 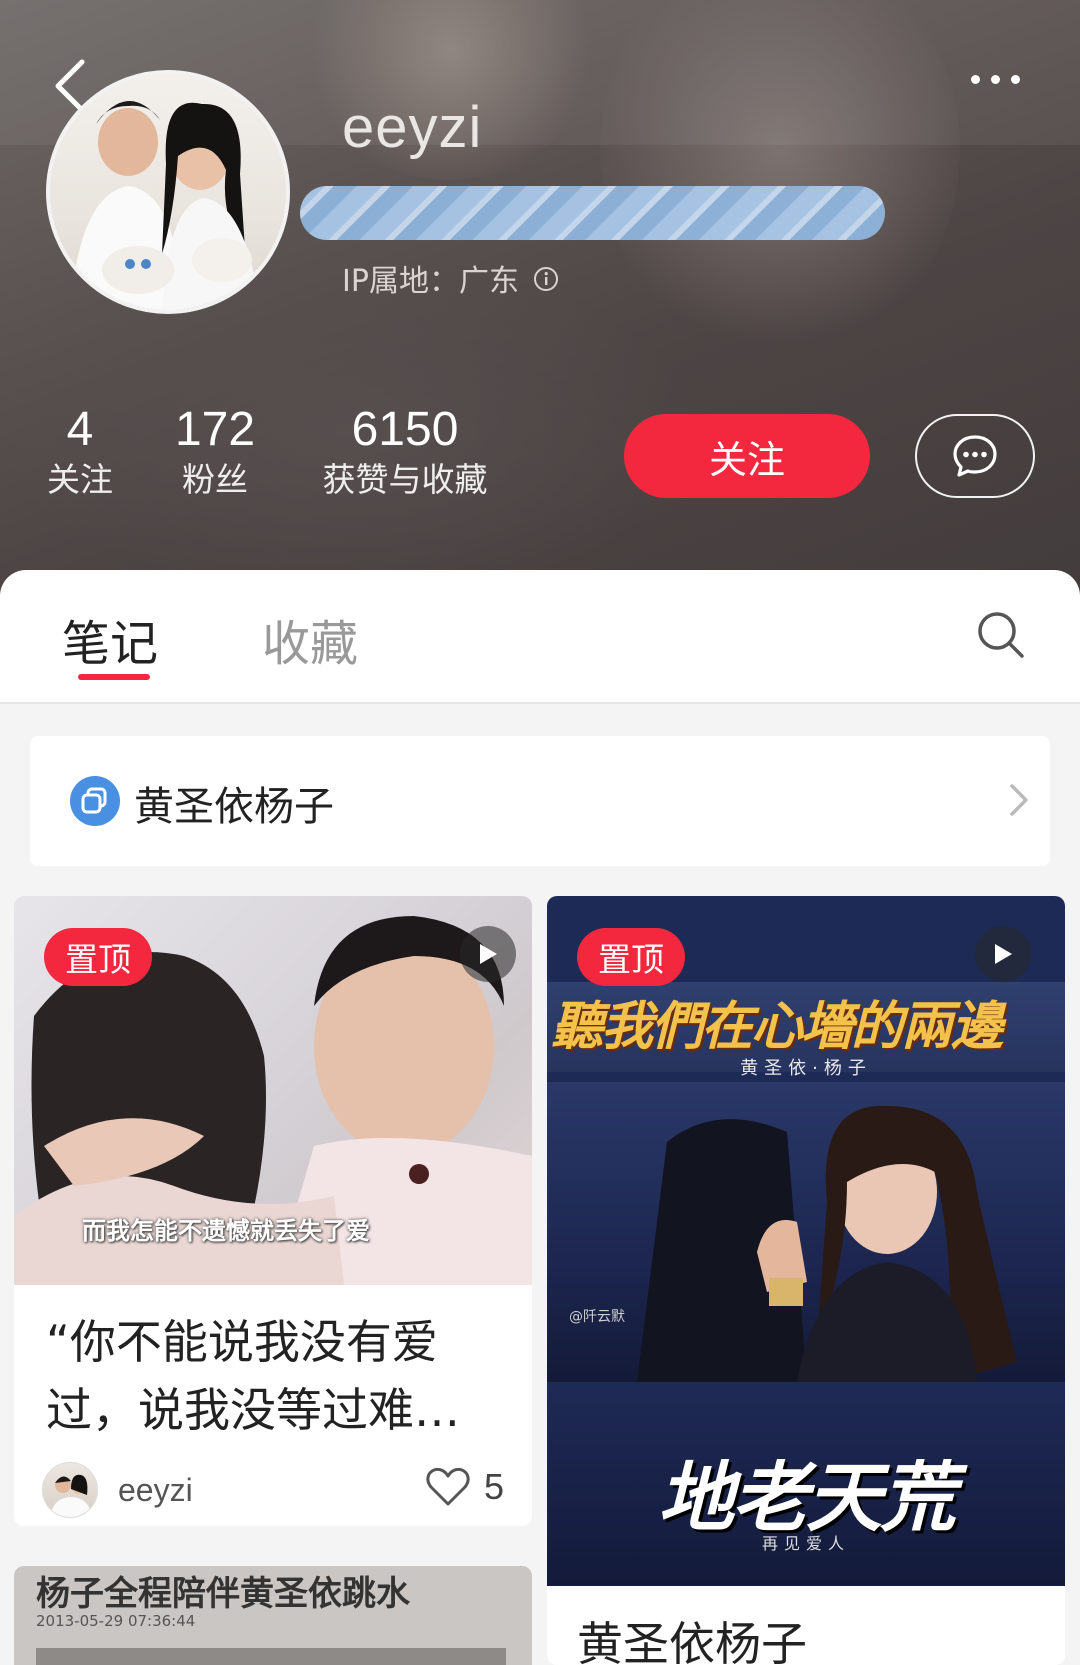 What do you see at coordinates (80, 429) in the screenshot?
I see `stat-following-value: 4` at bounding box center [80, 429].